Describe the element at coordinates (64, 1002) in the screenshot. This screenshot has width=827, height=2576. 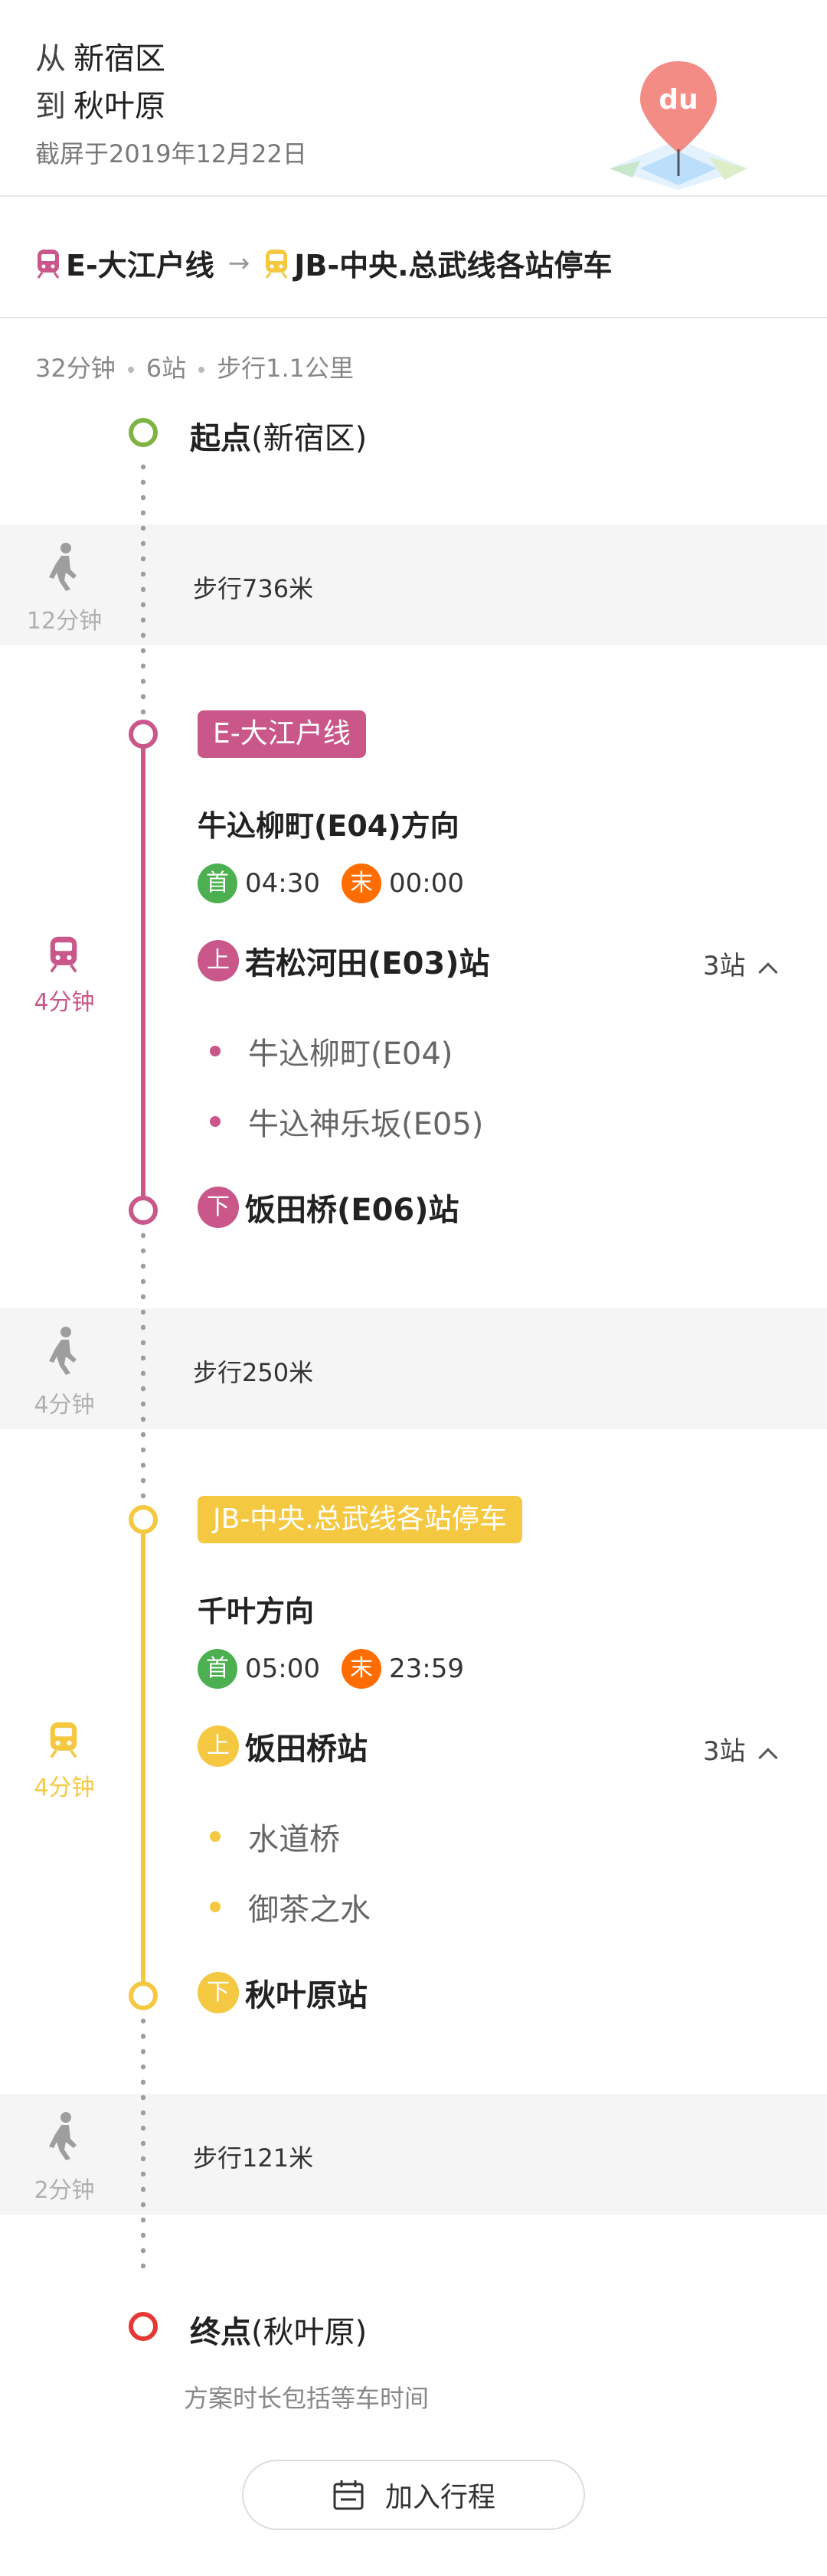
I see `ride-time-1: 4分钟` at that location.